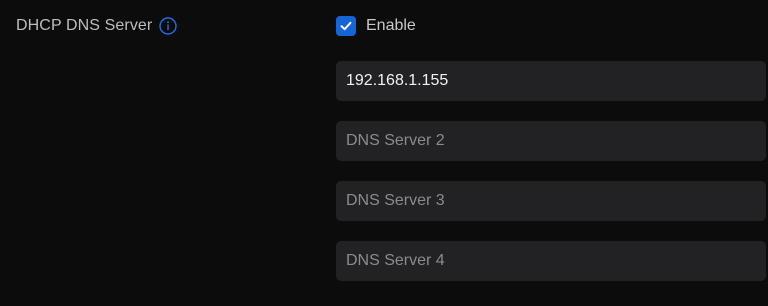 Image resolution: width=768 pixels, height=306 pixels. I want to click on dns-server-1-input, so click(551, 81).